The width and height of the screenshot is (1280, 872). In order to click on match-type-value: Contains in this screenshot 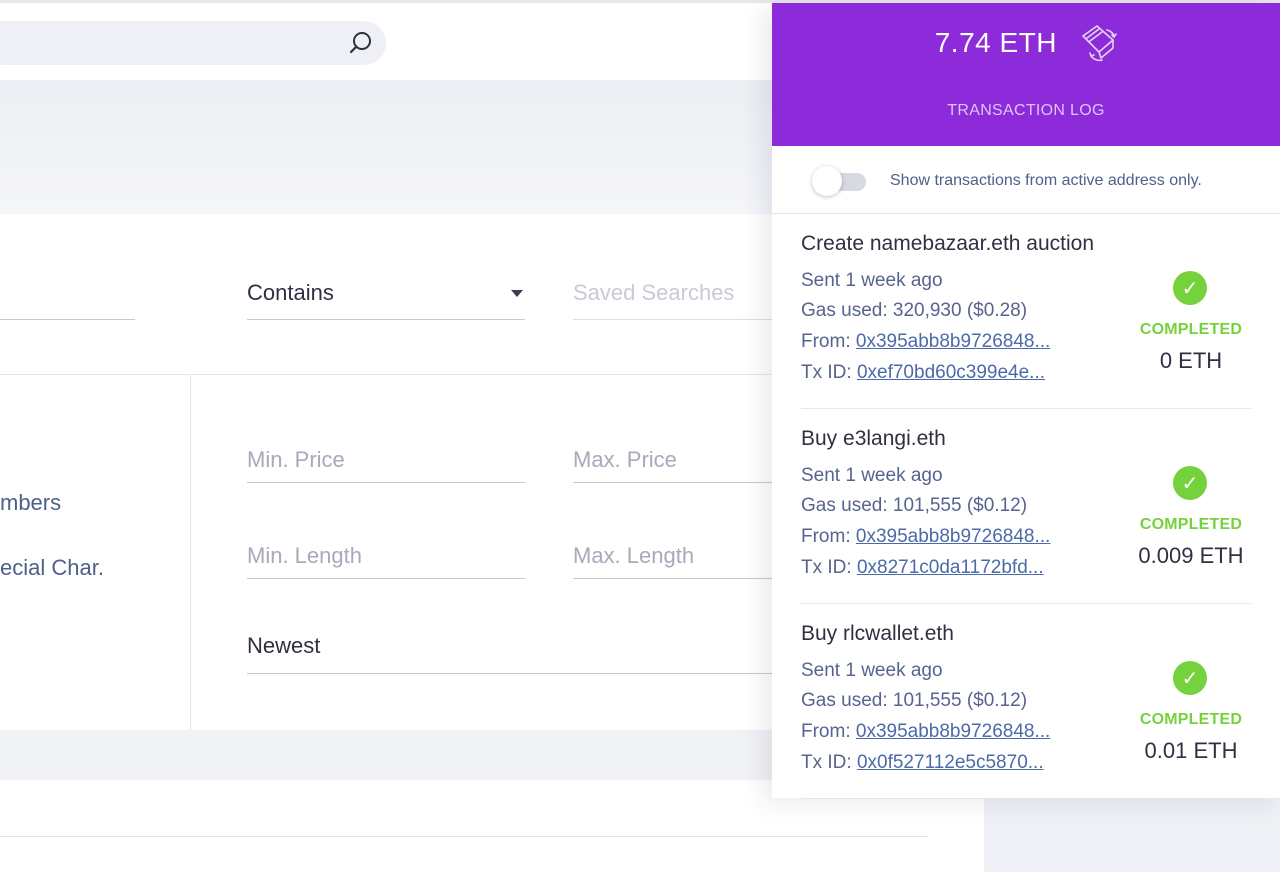, I will do `click(290, 292)`.